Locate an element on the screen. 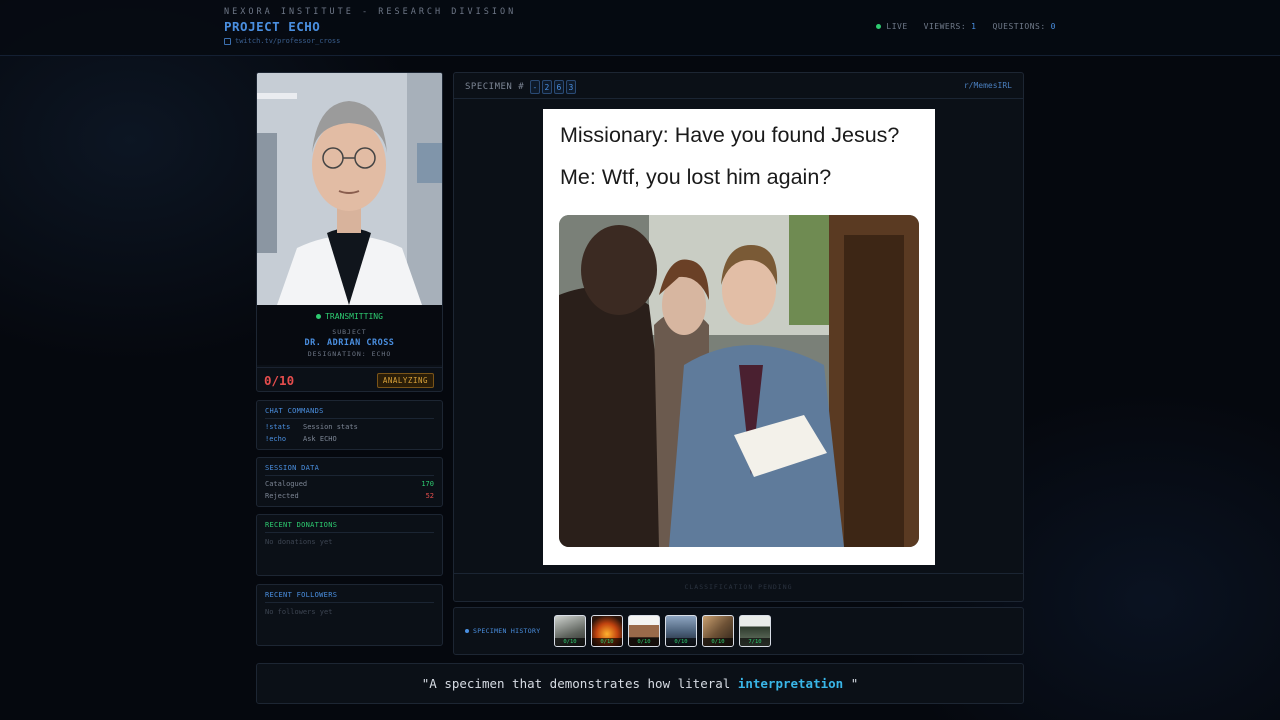 The height and width of the screenshot is (720, 1280). specimen-header: SPECIMEN # - 2 6 3 r/MemesIRL is located at coordinates (738, 86).